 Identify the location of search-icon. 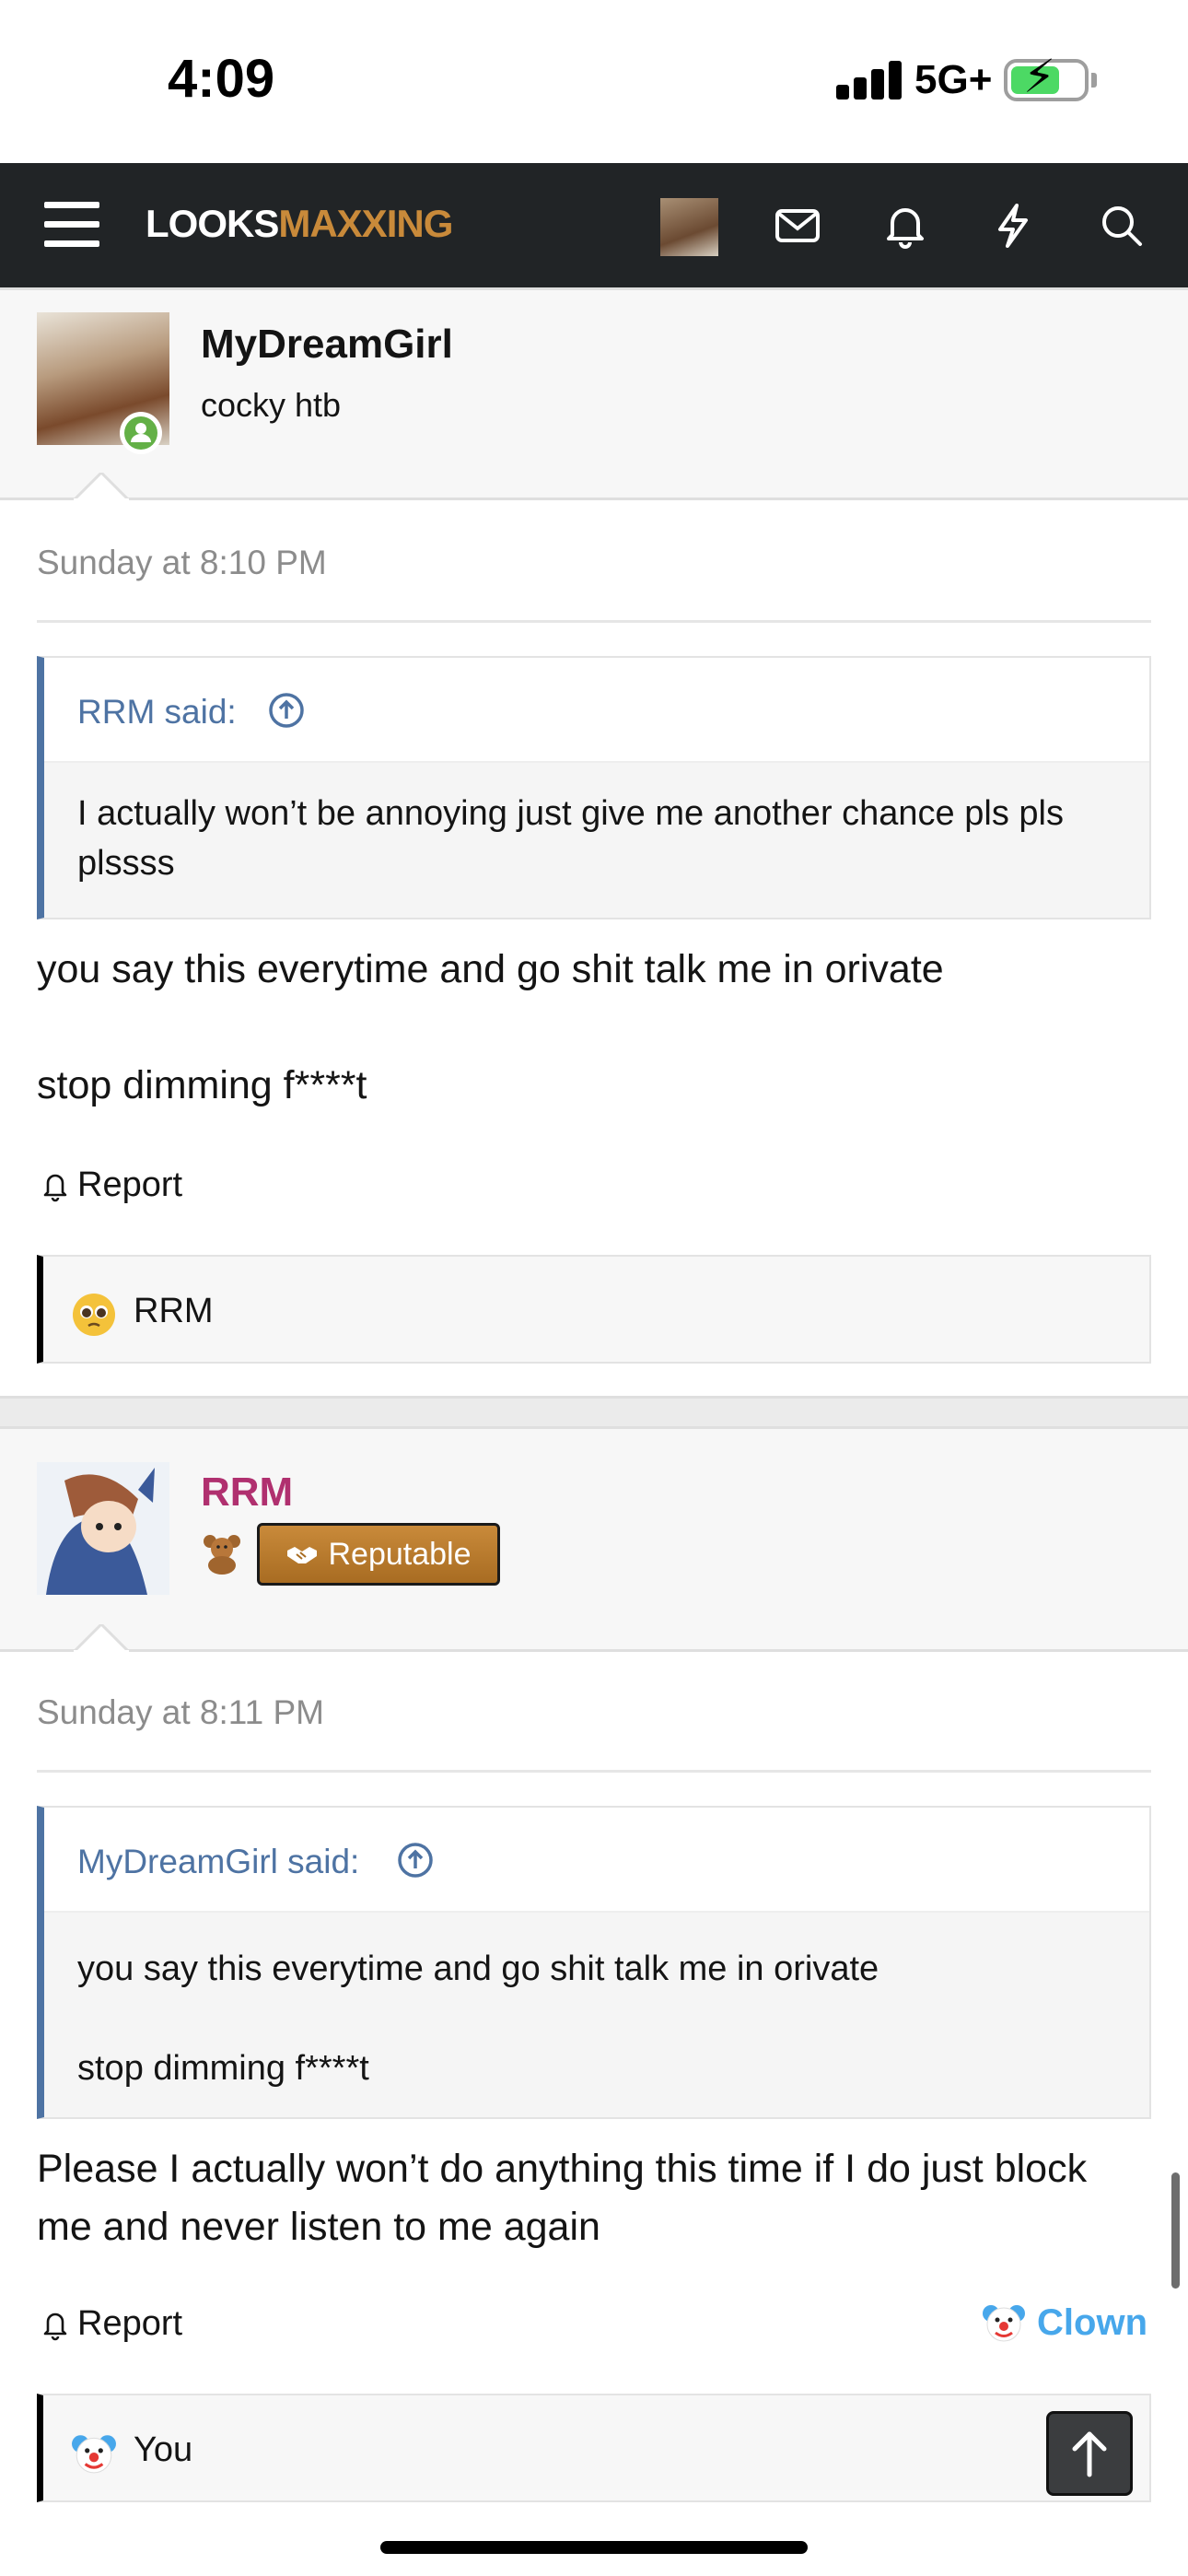
(1121, 226).